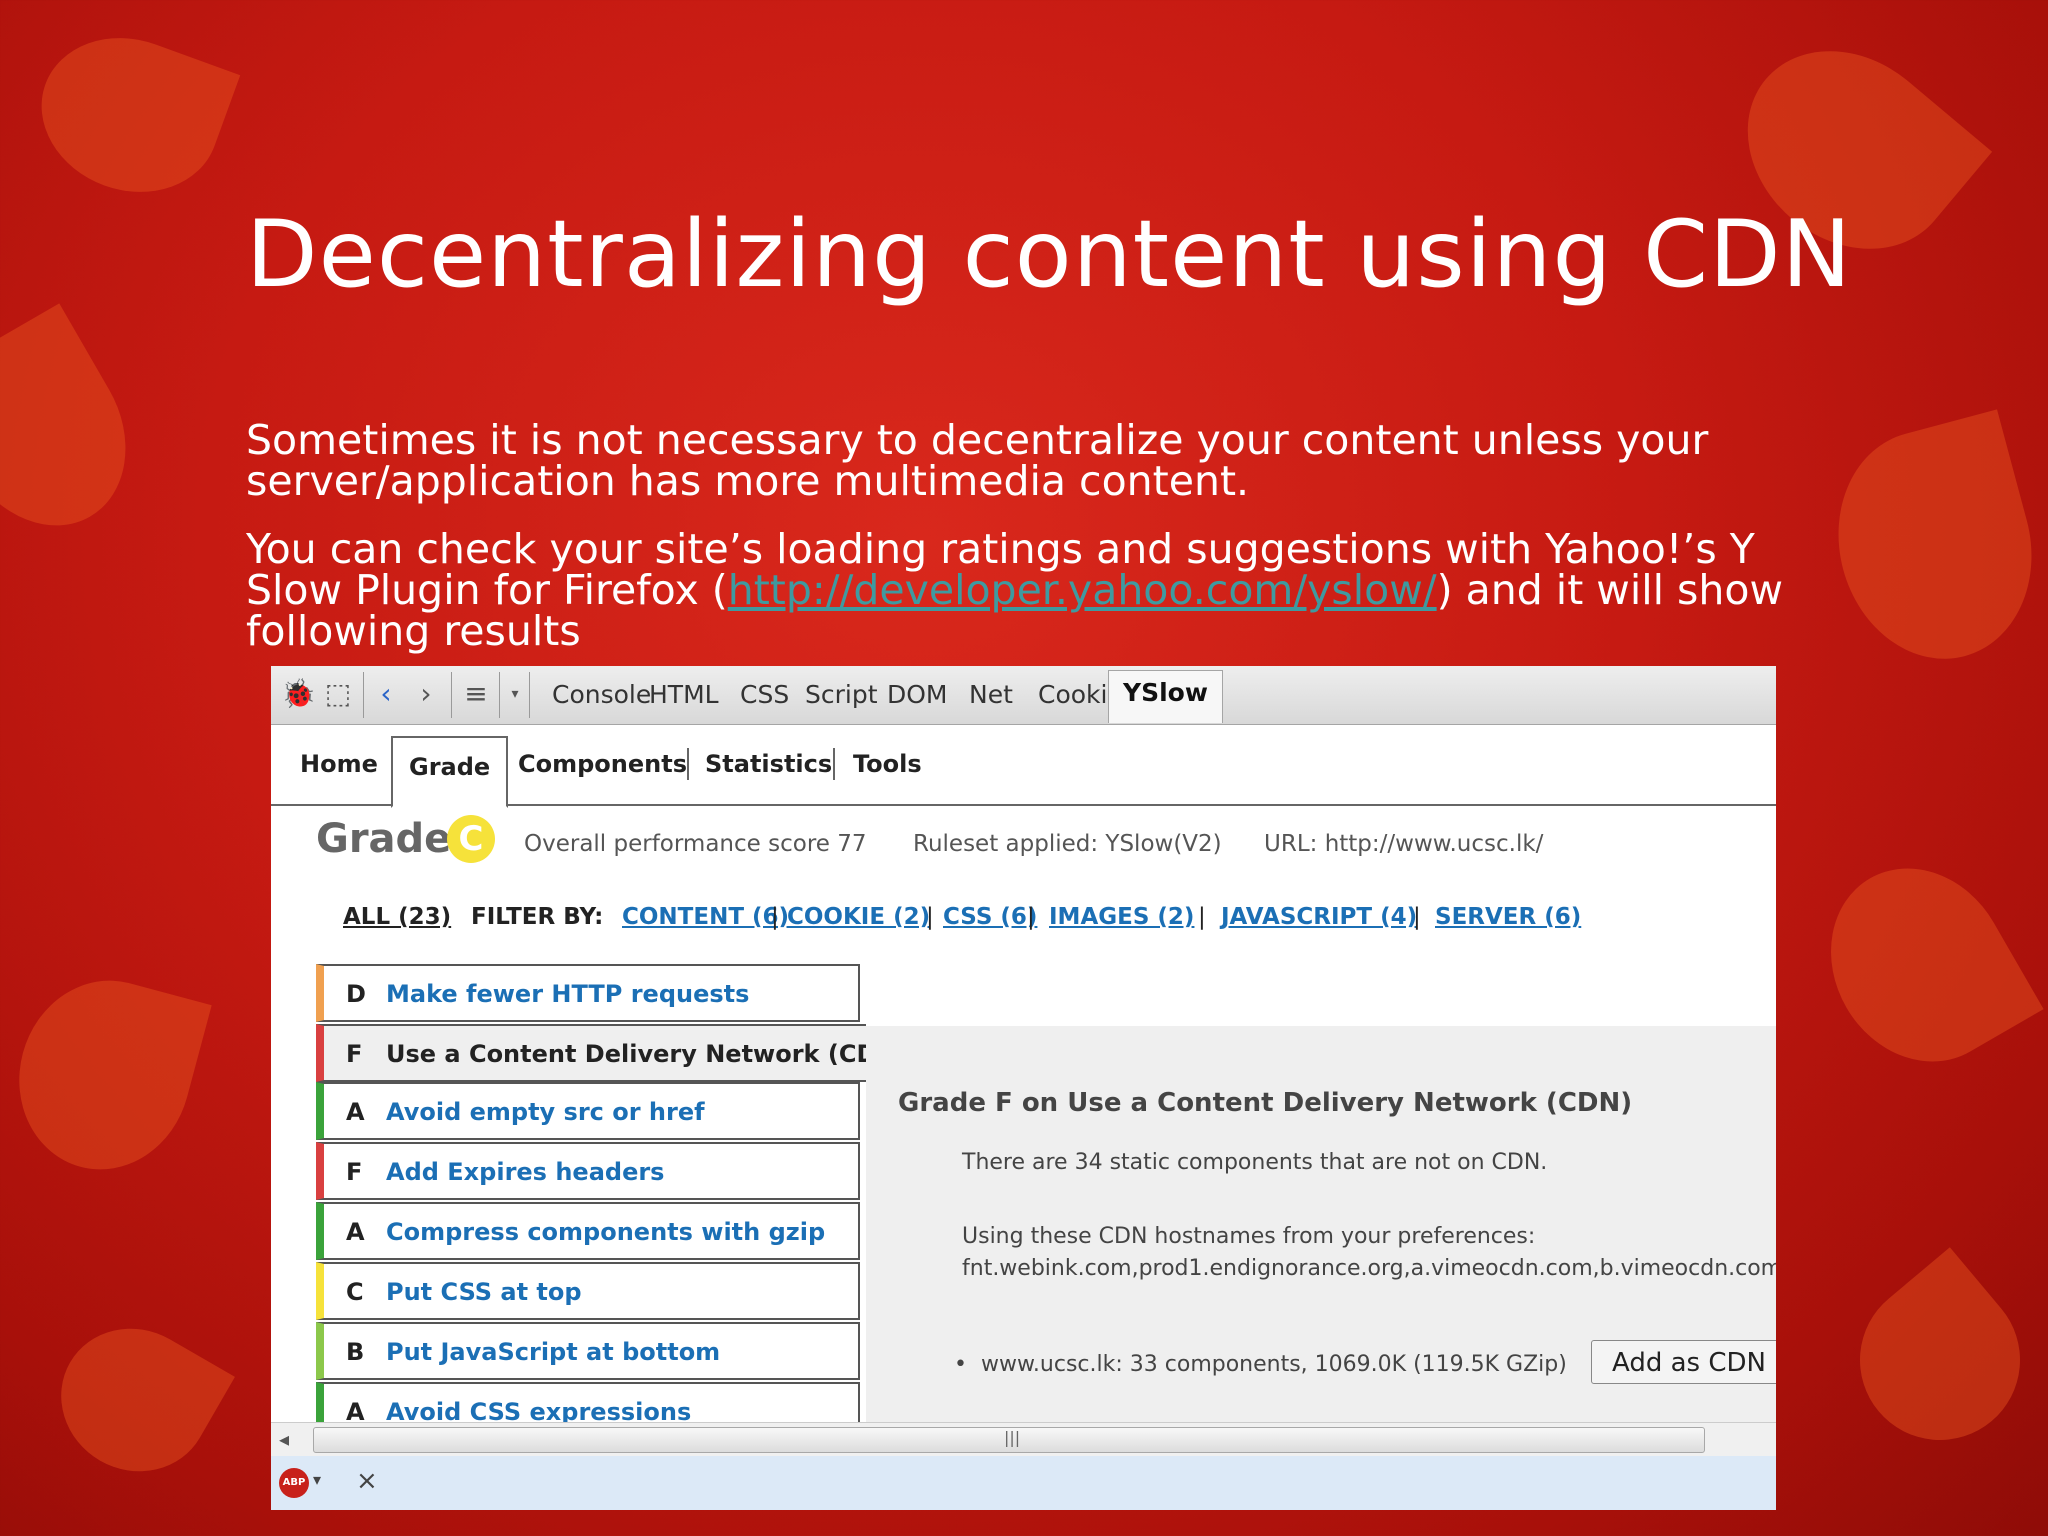 The width and height of the screenshot is (2048, 1536). What do you see at coordinates (355, 1292) in the screenshot?
I see `rule-grade: C` at bounding box center [355, 1292].